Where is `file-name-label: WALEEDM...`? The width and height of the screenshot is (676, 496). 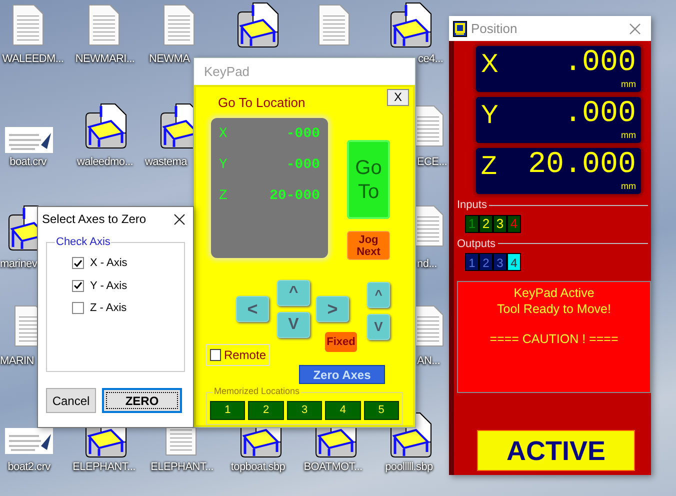
file-name-label: WALEEDM... is located at coordinates (33, 59).